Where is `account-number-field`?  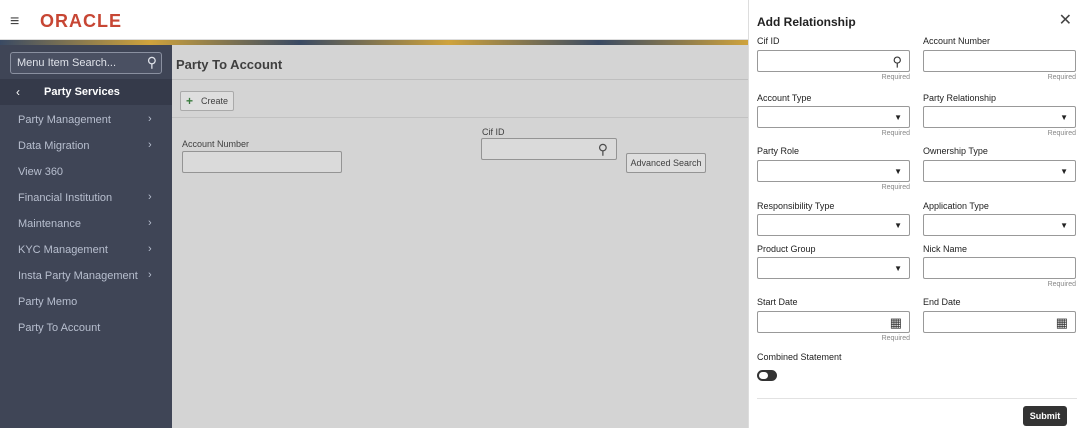 account-number-field is located at coordinates (999, 61).